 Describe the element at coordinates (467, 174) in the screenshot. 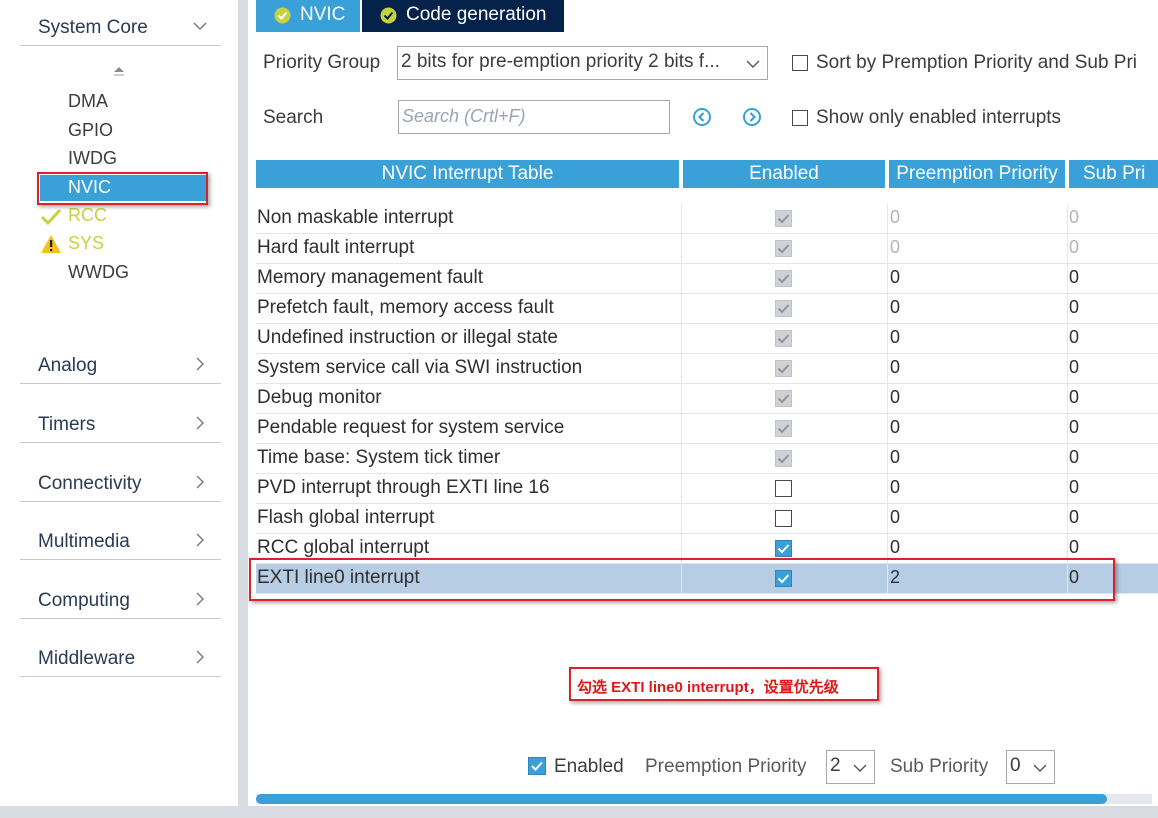

I see `col-header-name: NVIC Interrupt Table` at that location.